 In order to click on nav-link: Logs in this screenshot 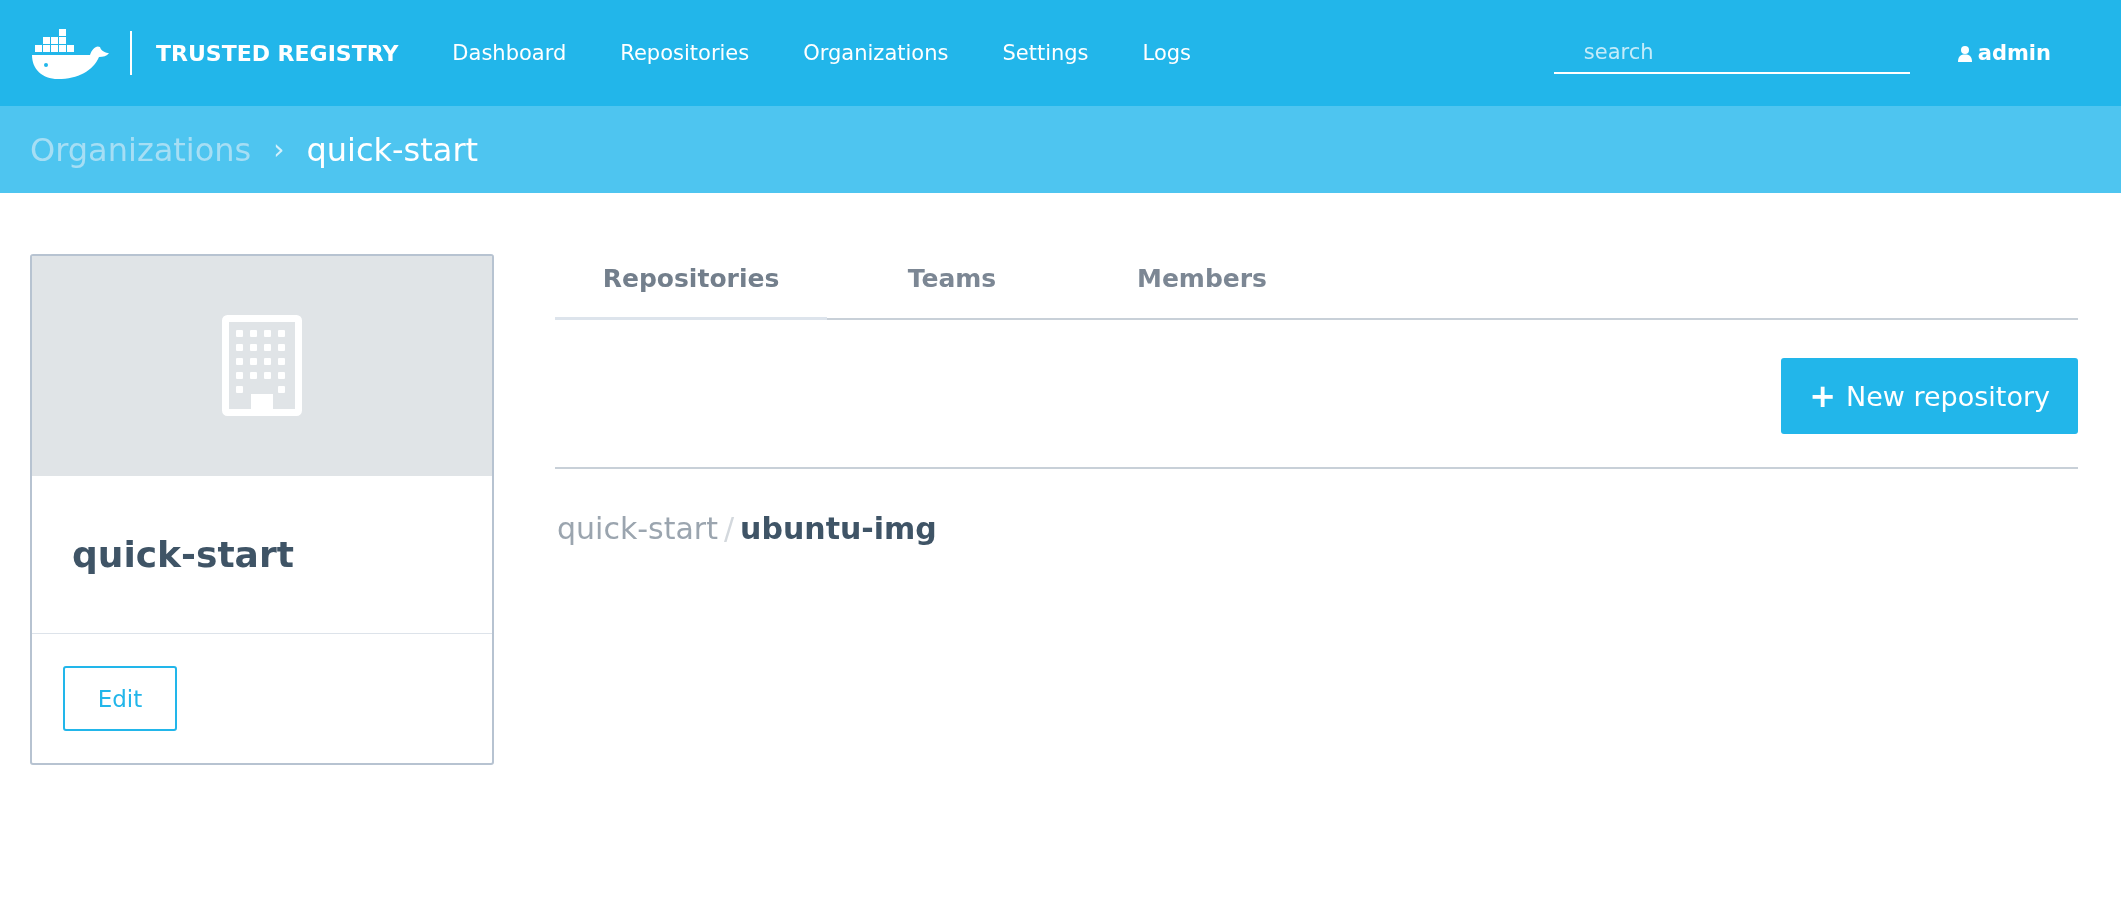, I will do `click(1166, 53)`.